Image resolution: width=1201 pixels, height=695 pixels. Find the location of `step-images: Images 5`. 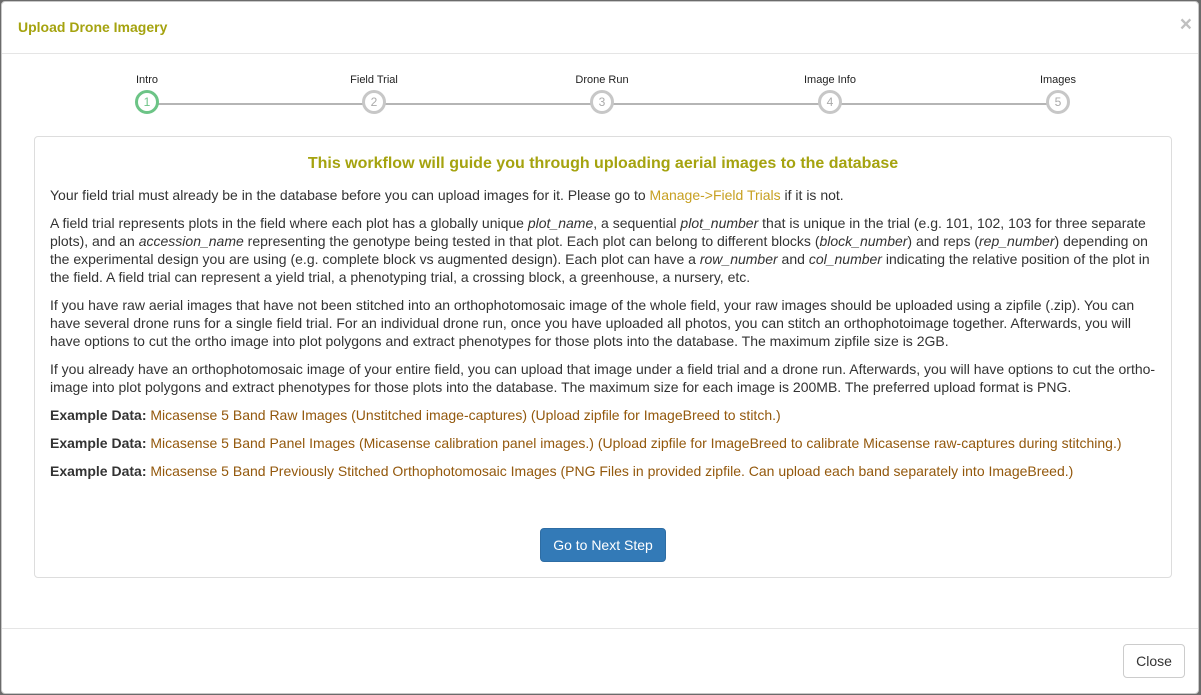

step-images: Images 5 is located at coordinates (1058, 84).